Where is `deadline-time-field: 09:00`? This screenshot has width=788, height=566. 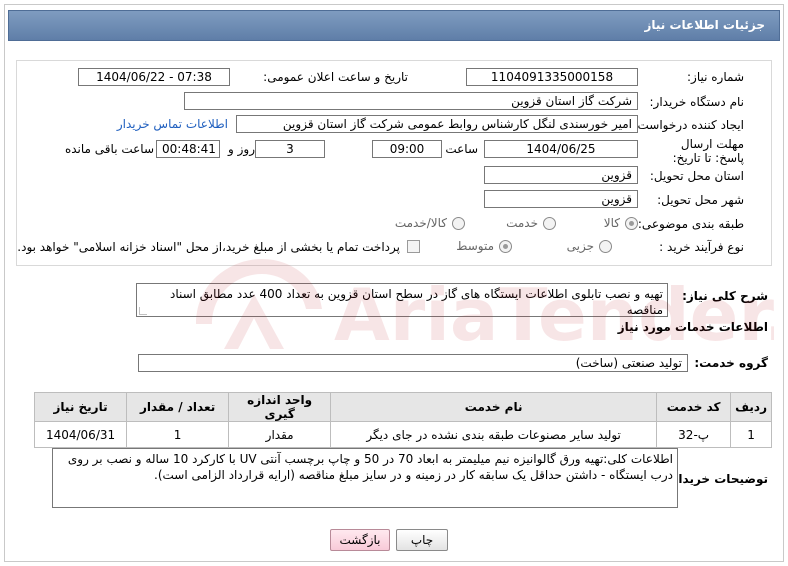
deadline-time-field: 09:00 is located at coordinates (407, 149).